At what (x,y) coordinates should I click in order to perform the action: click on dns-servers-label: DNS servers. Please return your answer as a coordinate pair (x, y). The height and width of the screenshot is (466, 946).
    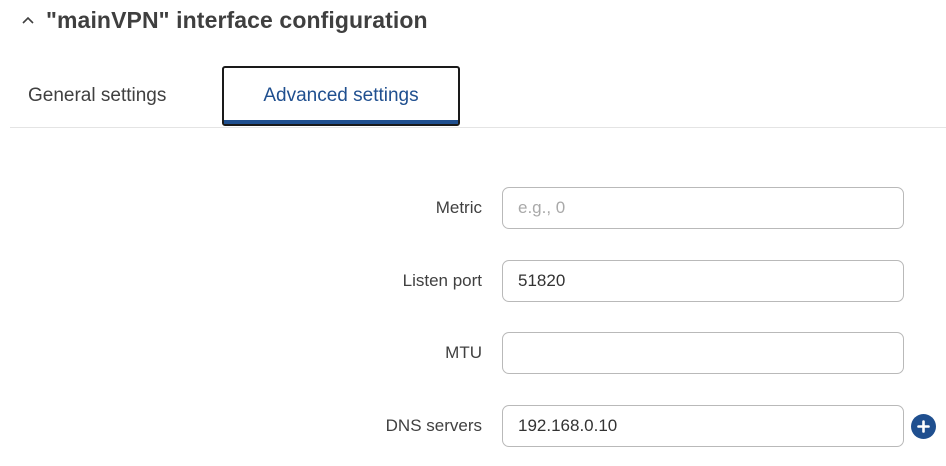
    Looking at the image, I should click on (433, 425).